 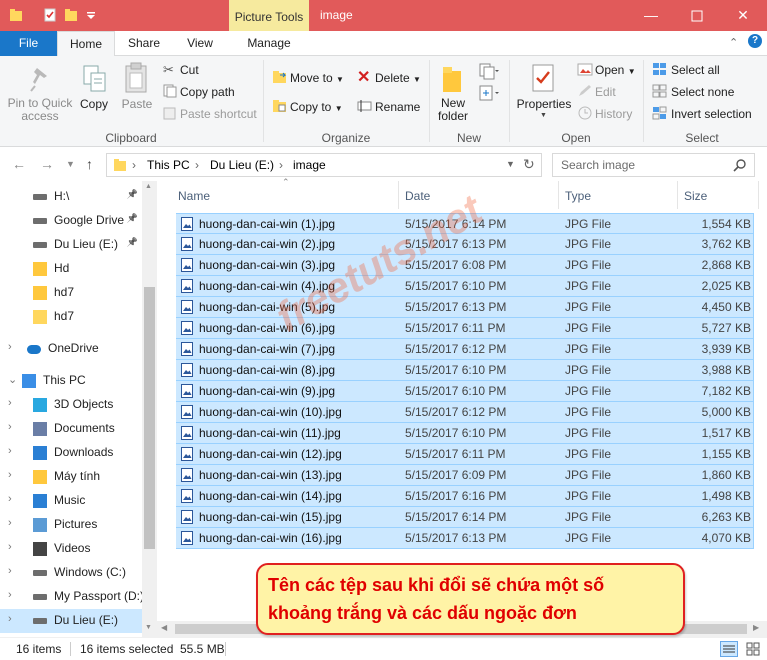 I want to click on address-bar: › This PC › Du Lieu (E:) › image ▼ ↻, so click(x=324, y=165).